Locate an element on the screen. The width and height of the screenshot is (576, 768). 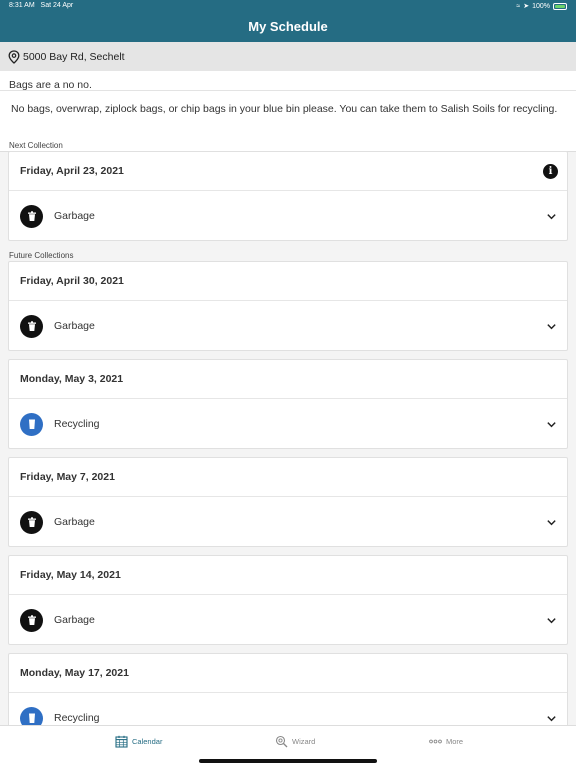
status-time: 8:31 AM is located at coordinates (22, 5).